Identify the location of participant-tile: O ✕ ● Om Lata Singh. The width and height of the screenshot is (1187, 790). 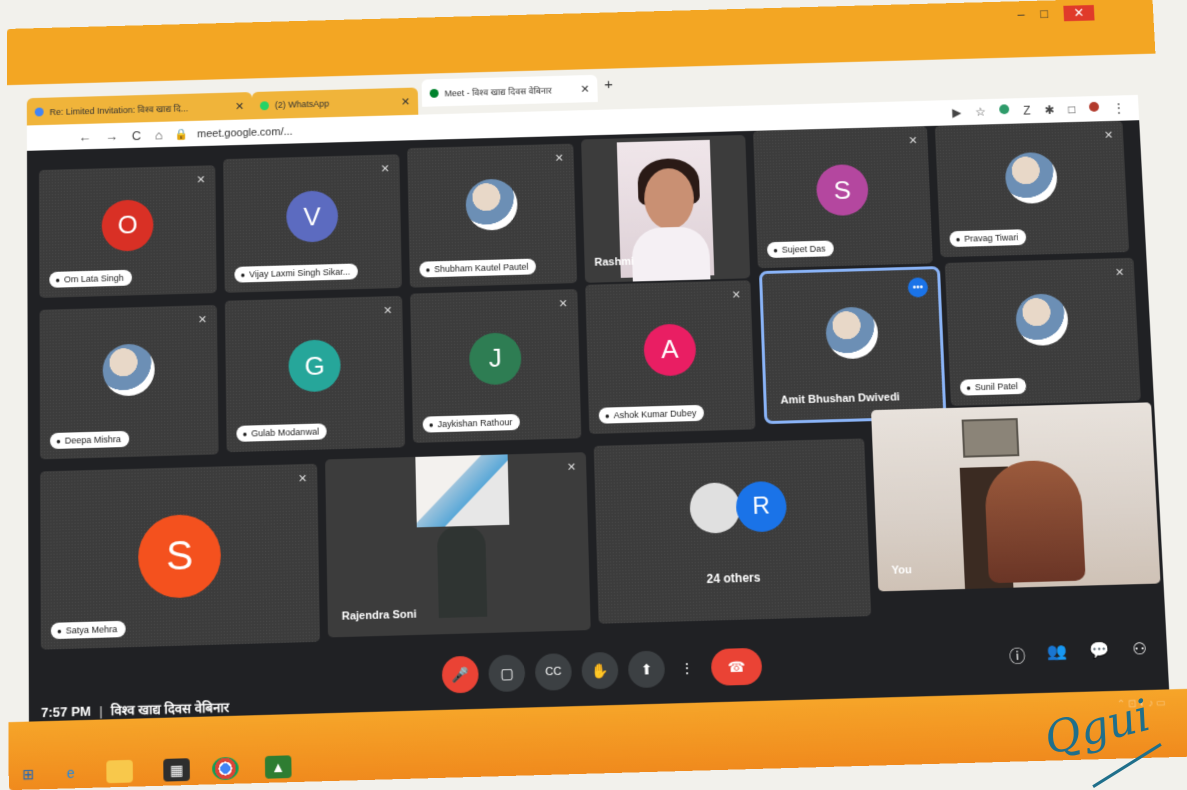
(127, 231).